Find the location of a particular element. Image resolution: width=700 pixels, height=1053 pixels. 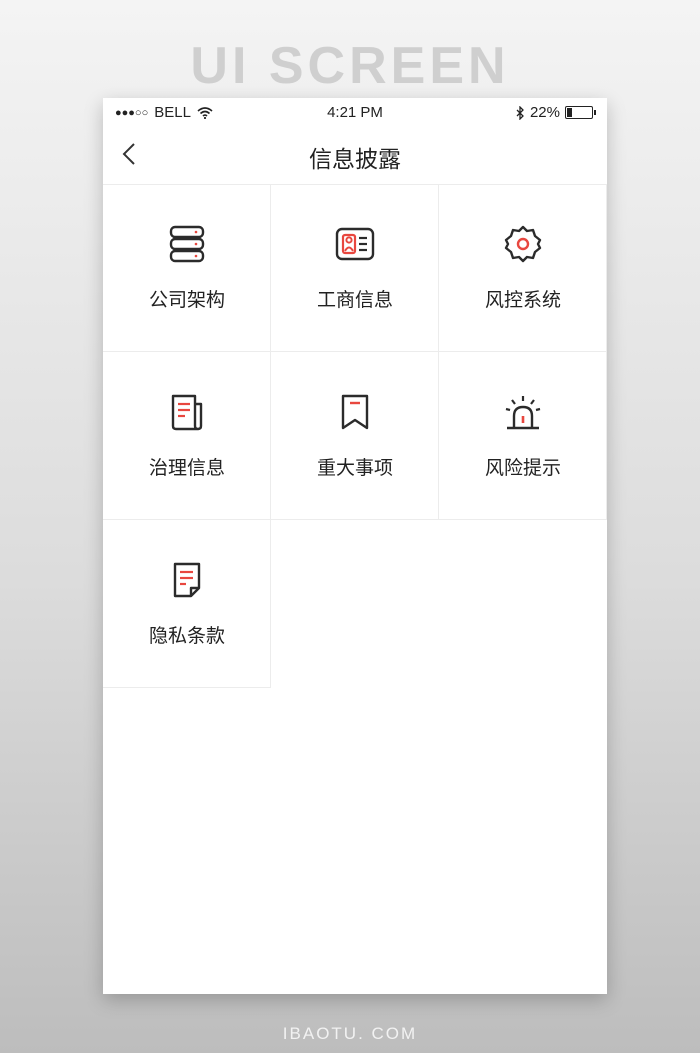

alarm-light-icon is located at coordinates (523, 413).